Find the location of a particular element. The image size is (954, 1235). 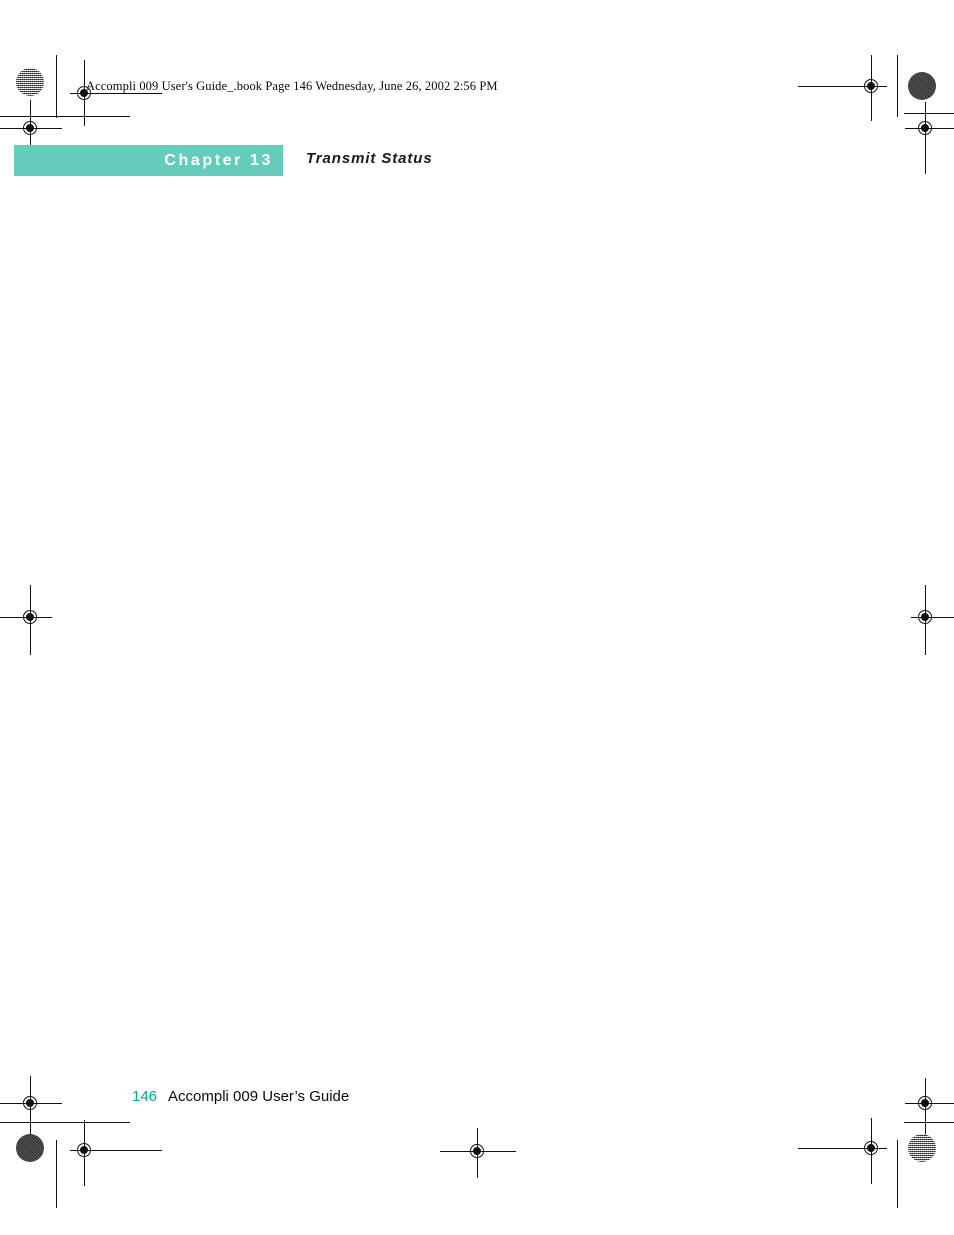

registration-mark-bottom-left-inner is located at coordinates (31, 1104).